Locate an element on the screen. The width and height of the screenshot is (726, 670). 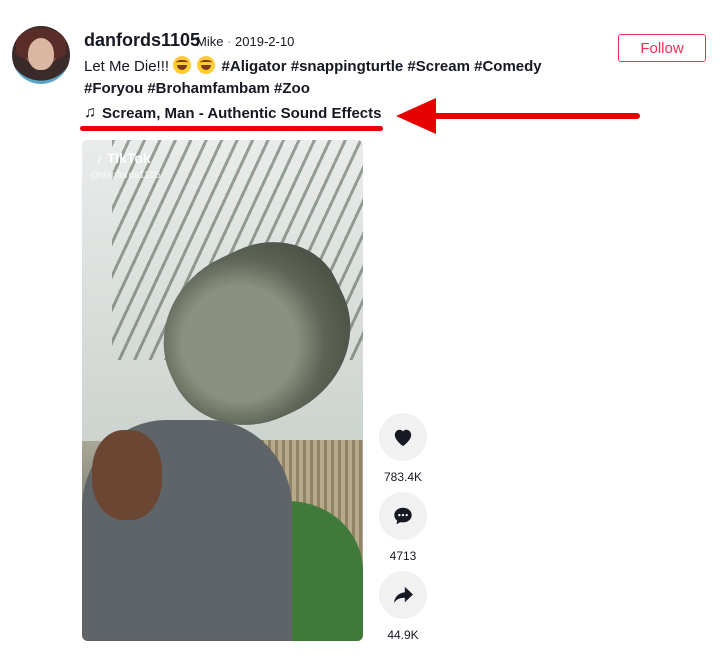
comment-count: 4713 is located at coordinates (403, 556).